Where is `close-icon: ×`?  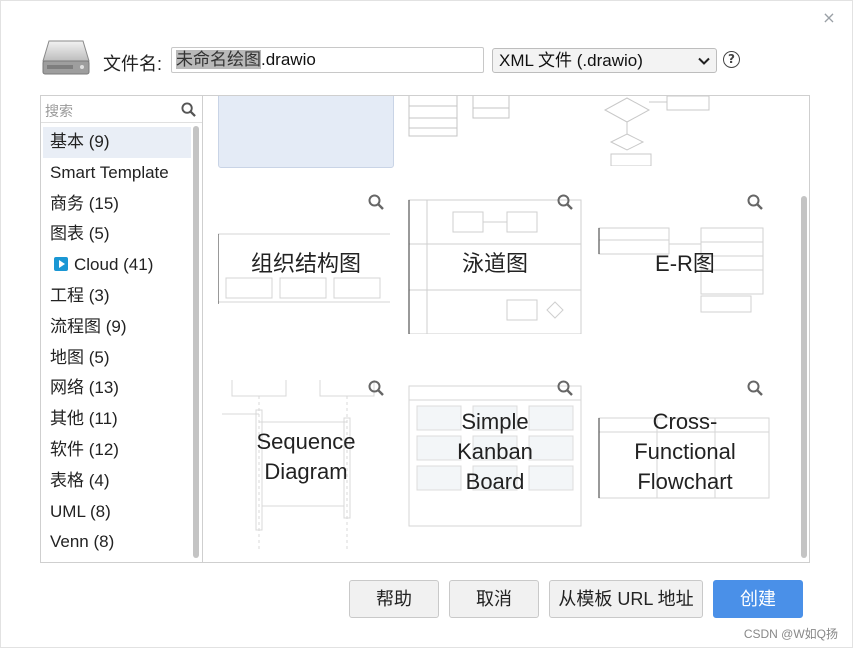 close-icon: × is located at coordinates (829, 18).